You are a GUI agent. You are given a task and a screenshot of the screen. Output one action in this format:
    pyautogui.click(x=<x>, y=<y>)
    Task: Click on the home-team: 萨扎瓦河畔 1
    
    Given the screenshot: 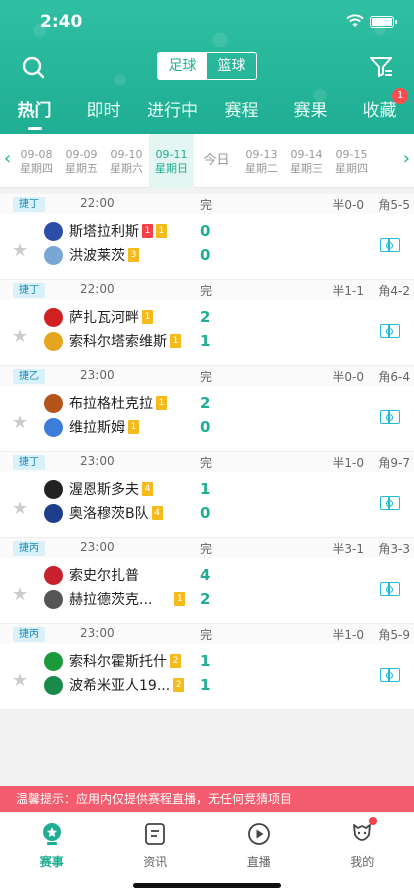 What is the action you would take?
    pyautogui.click(x=98, y=317)
    